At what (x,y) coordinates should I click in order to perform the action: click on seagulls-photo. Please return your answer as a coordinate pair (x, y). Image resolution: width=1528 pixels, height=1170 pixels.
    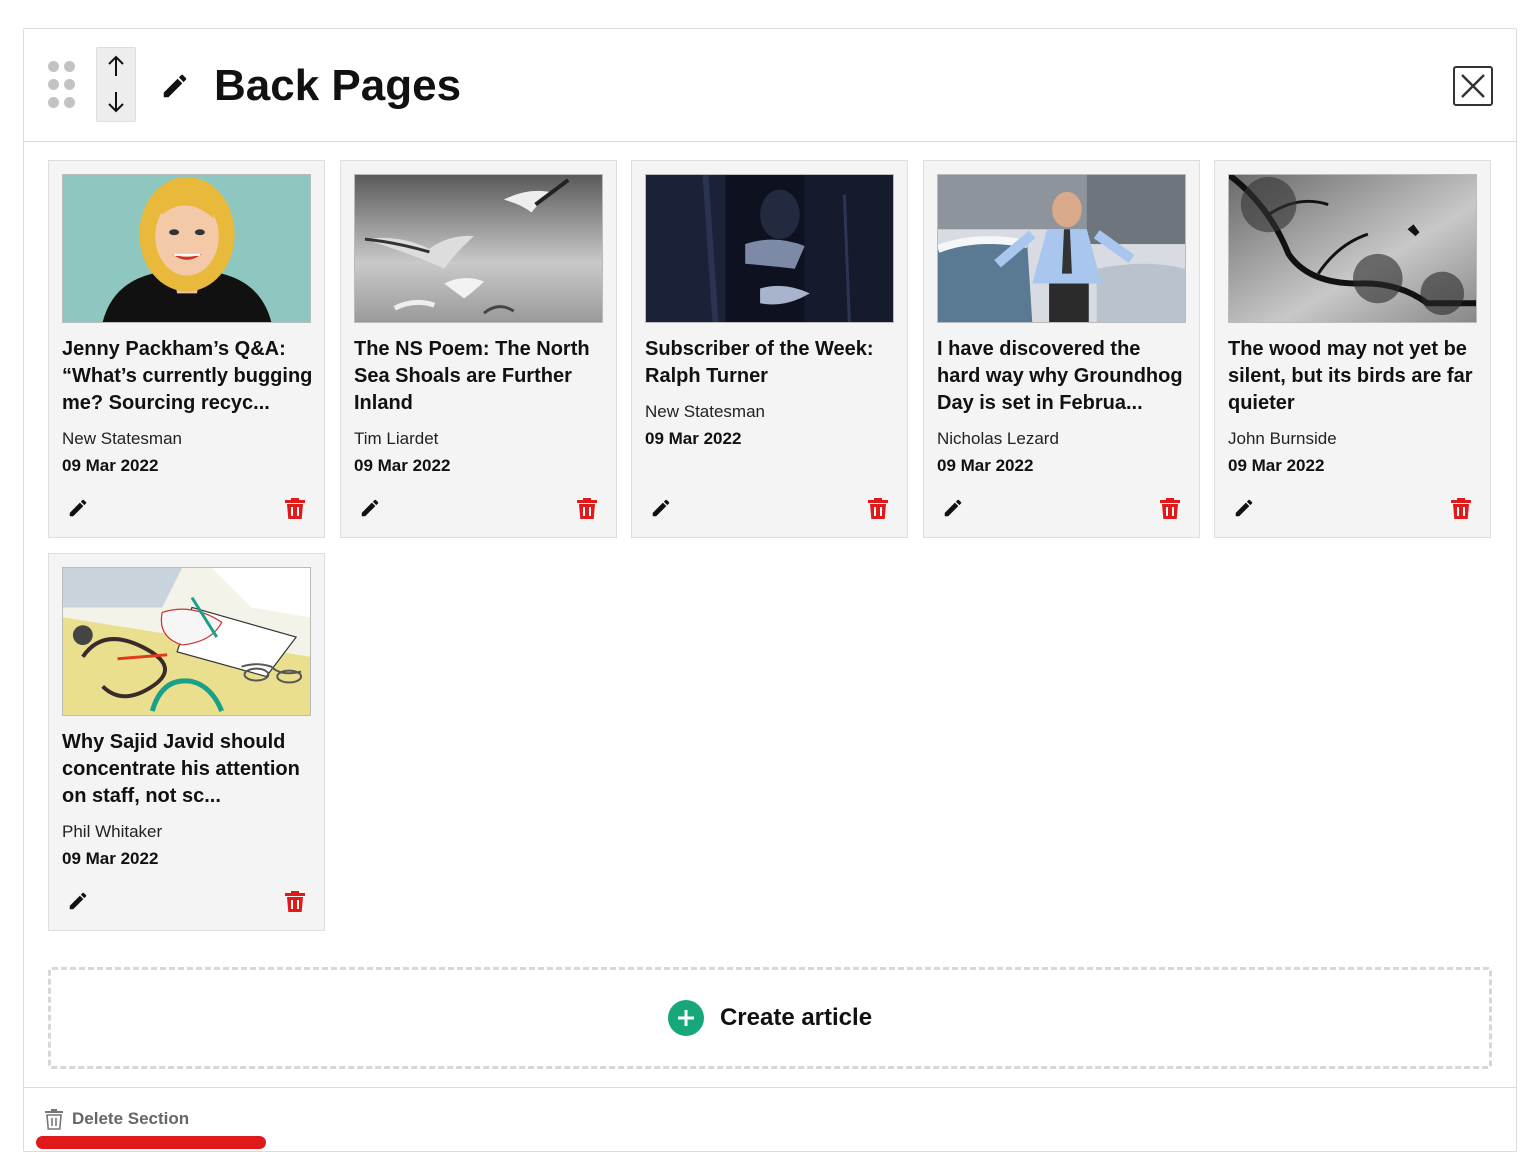
    Looking at the image, I should click on (478, 248).